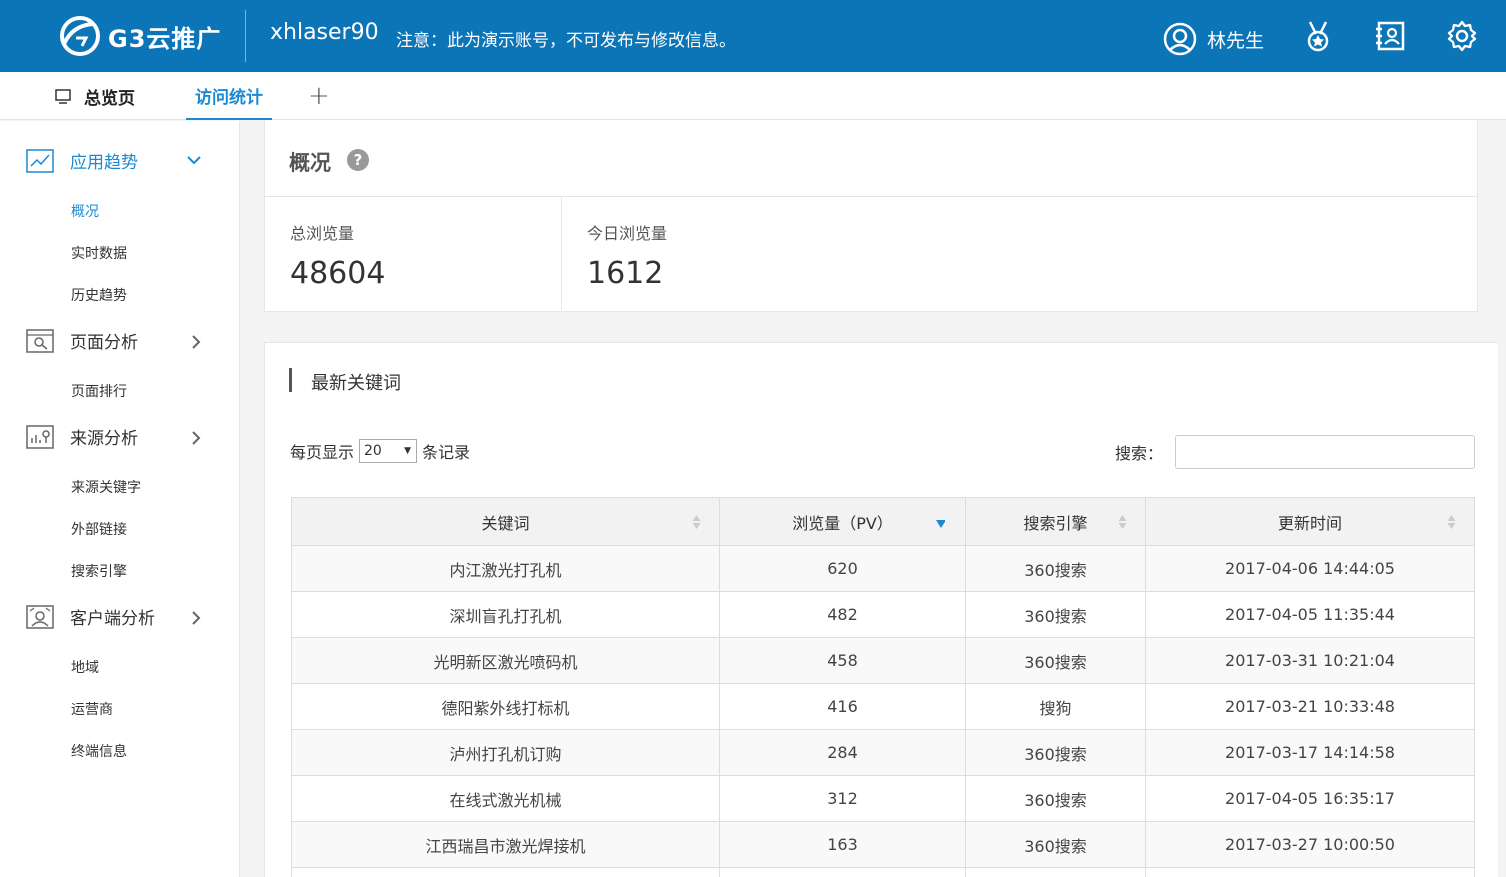 The height and width of the screenshot is (877, 1506). Describe the element at coordinates (92, 709) in the screenshot. I see `sidebar-item-carrier: 运营商` at that location.